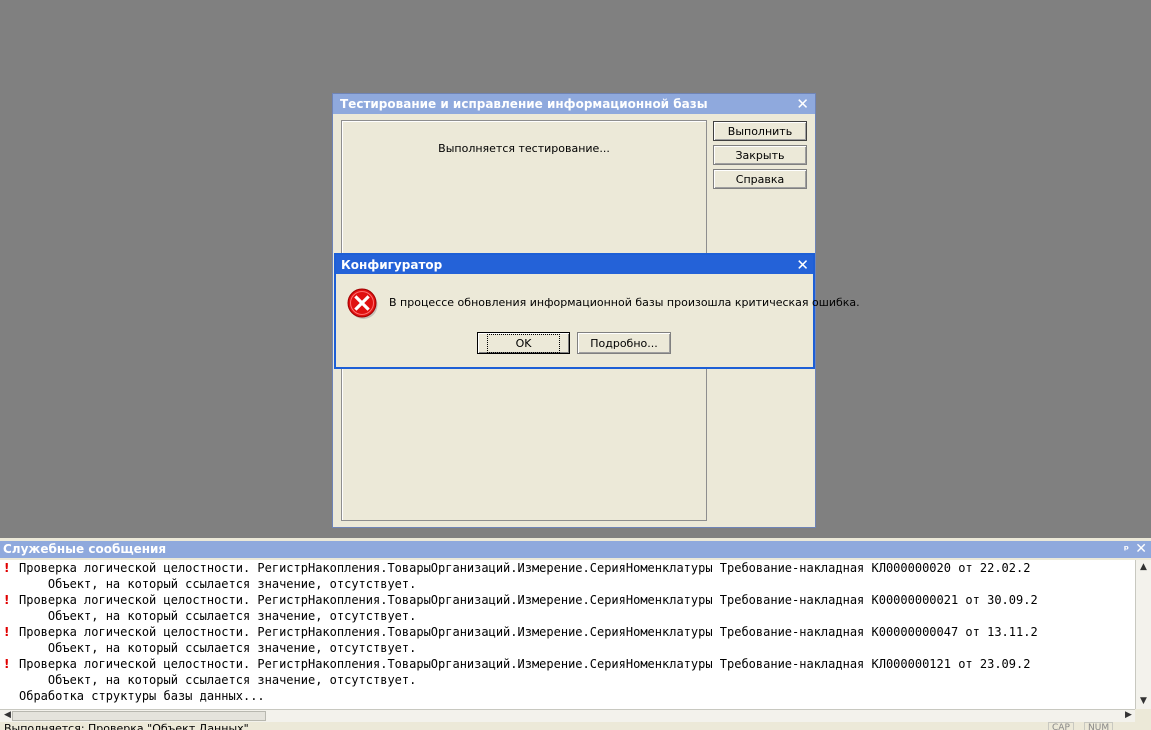  What do you see at coordinates (760, 131) in the screenshot?
I see `run-button: Выполнить` at bounding box center [760, 131].